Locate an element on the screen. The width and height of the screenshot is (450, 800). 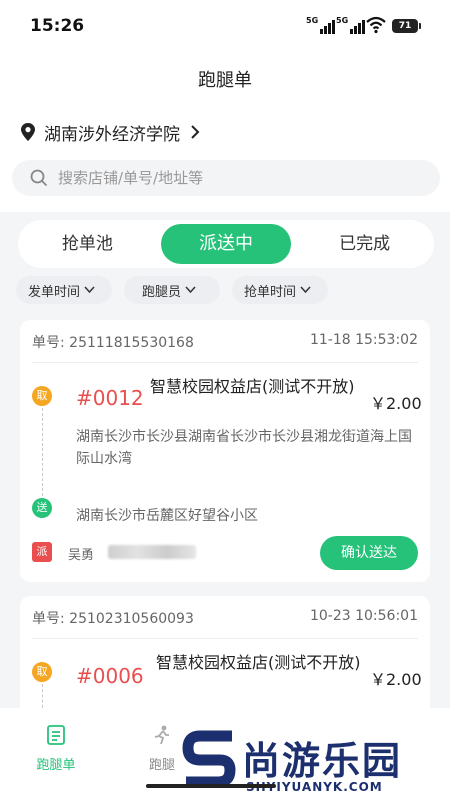
pickup-address: 湖南长沙市长沙县湖南省长沙市长沙县湘龙街道海上国际山水湾 is located at coordinates (244, 448).